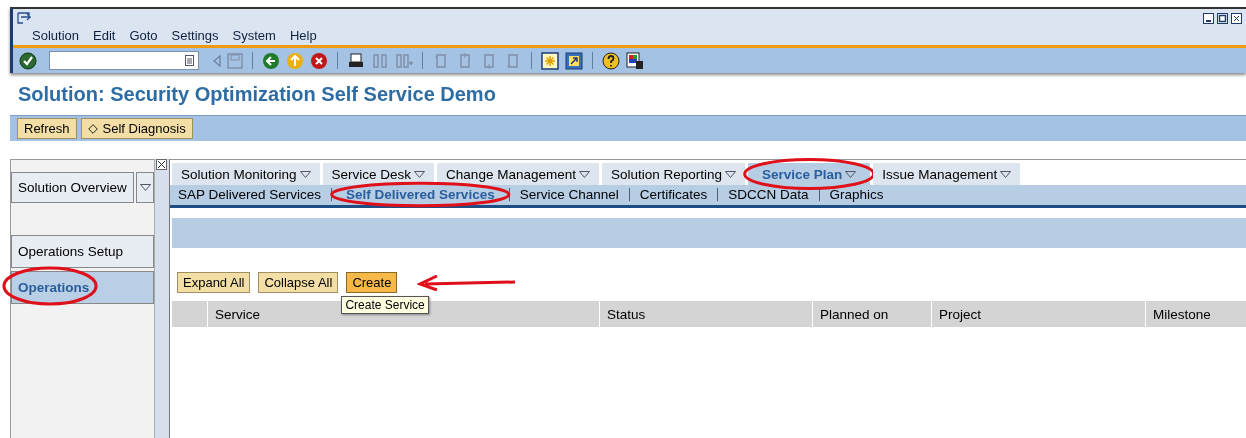 The image size is (1246, 438). Describe the element at coordinates (1195, 314) in the screenshot. I see `column-header: Milestone` at that location.